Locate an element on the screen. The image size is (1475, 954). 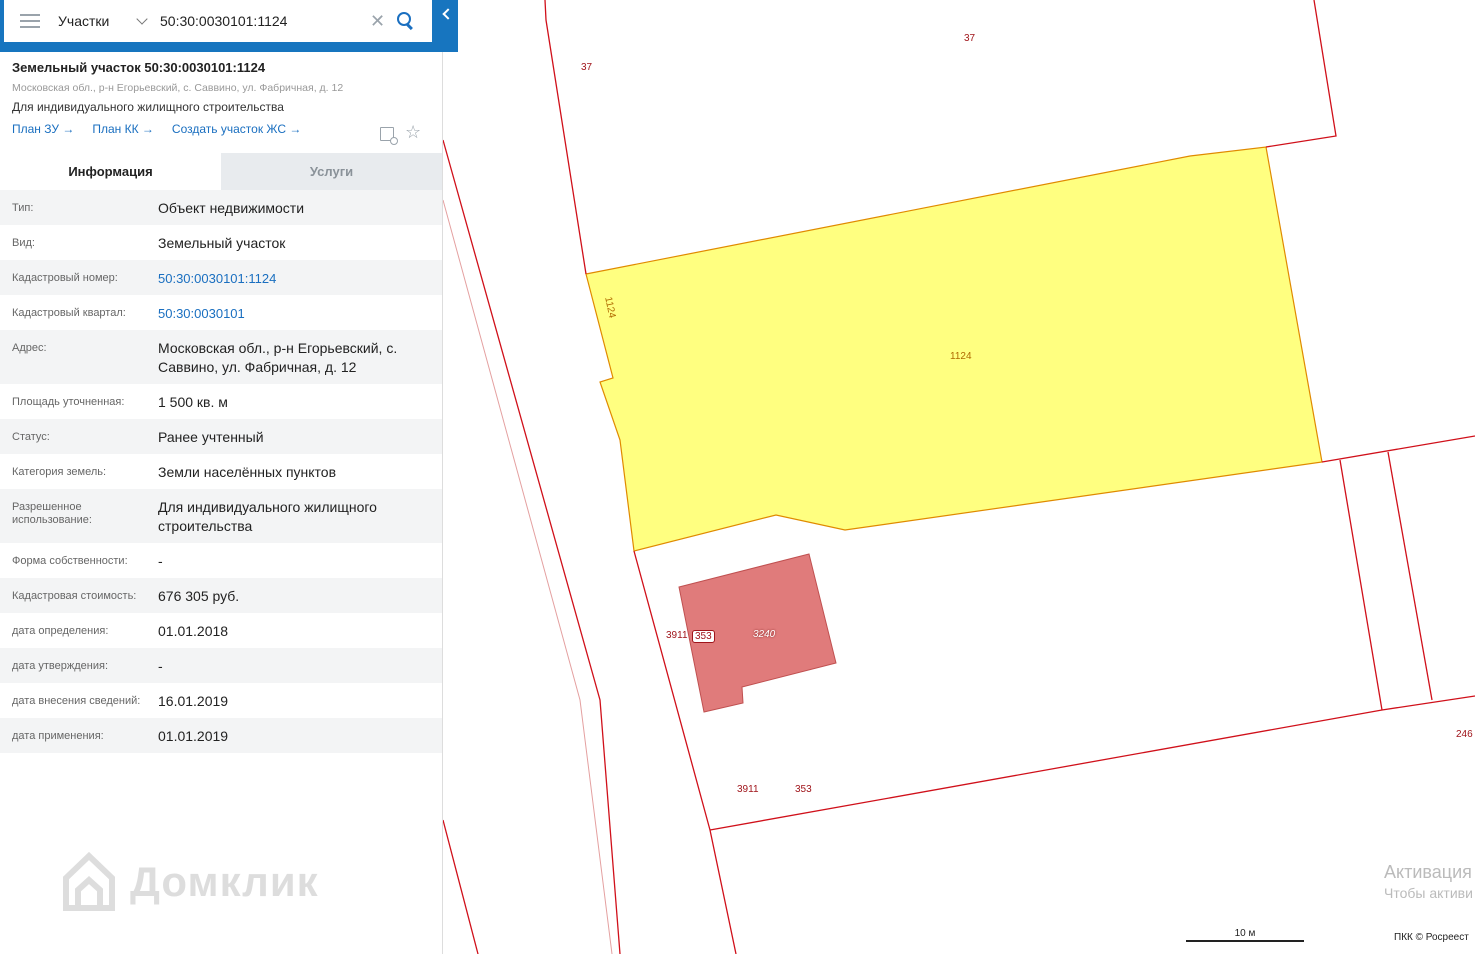
star-icon: ☆ is located at coordinates (413, 132).